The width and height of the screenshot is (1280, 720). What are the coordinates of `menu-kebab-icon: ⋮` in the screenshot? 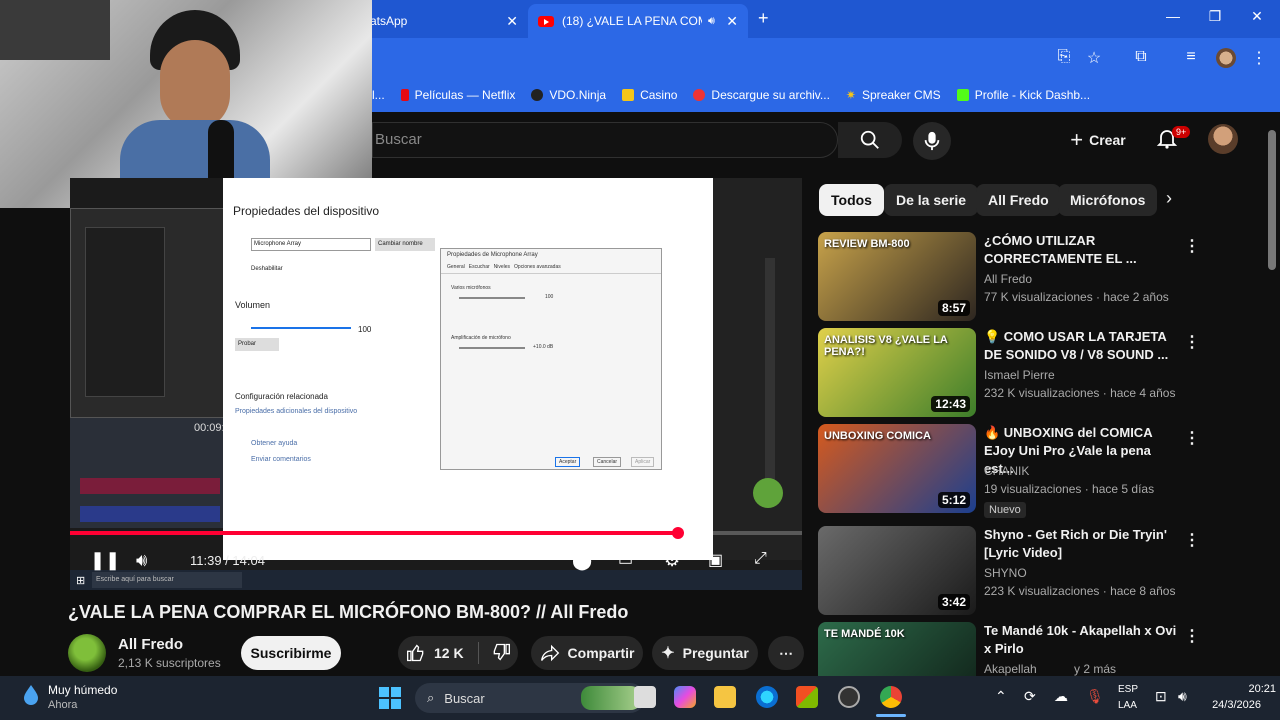 It's located at (1259, 58).